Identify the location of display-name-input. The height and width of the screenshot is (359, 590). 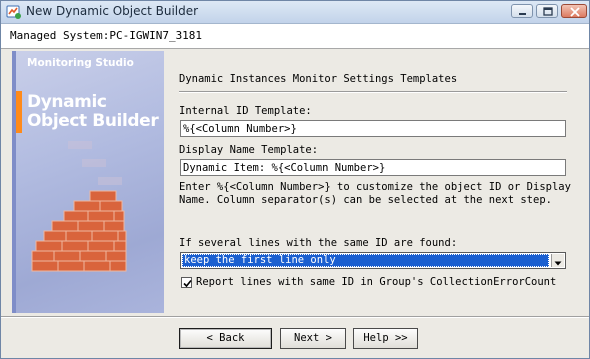
(373, 167).